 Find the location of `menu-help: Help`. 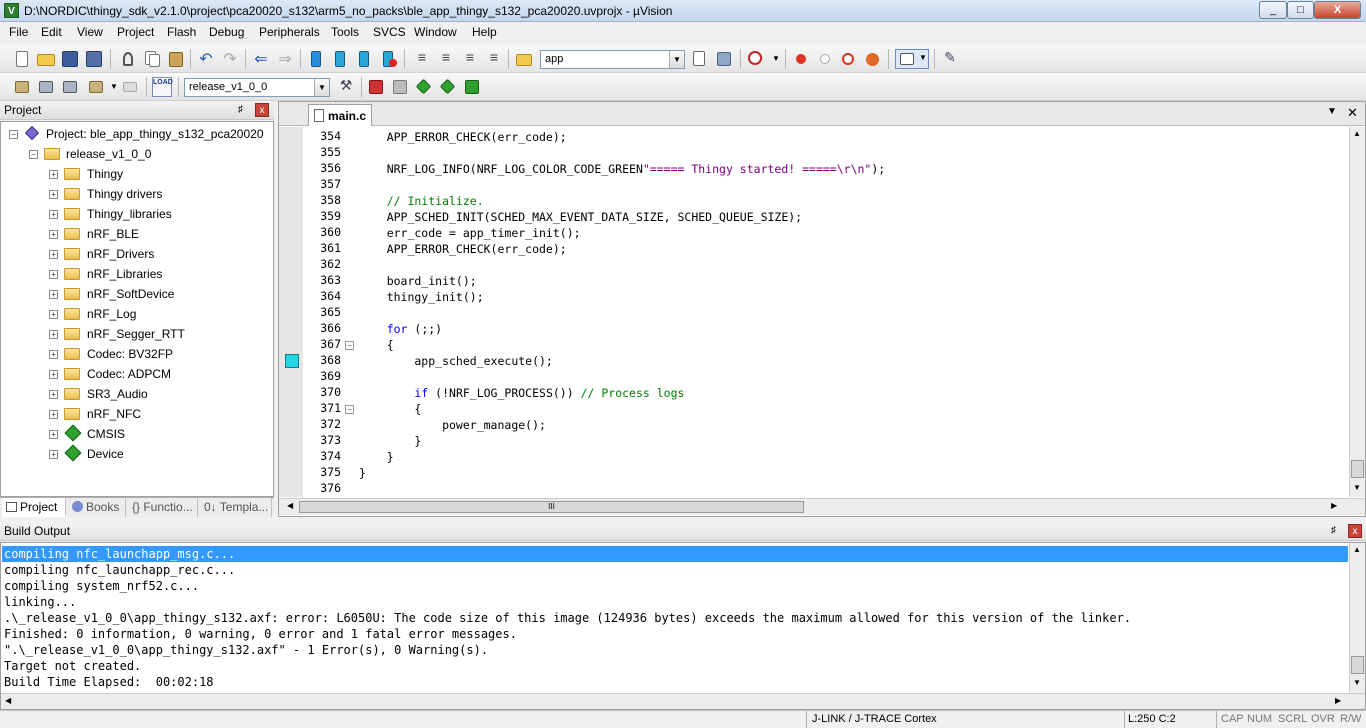

menu-help: Help is located at coordinates (484, 32).